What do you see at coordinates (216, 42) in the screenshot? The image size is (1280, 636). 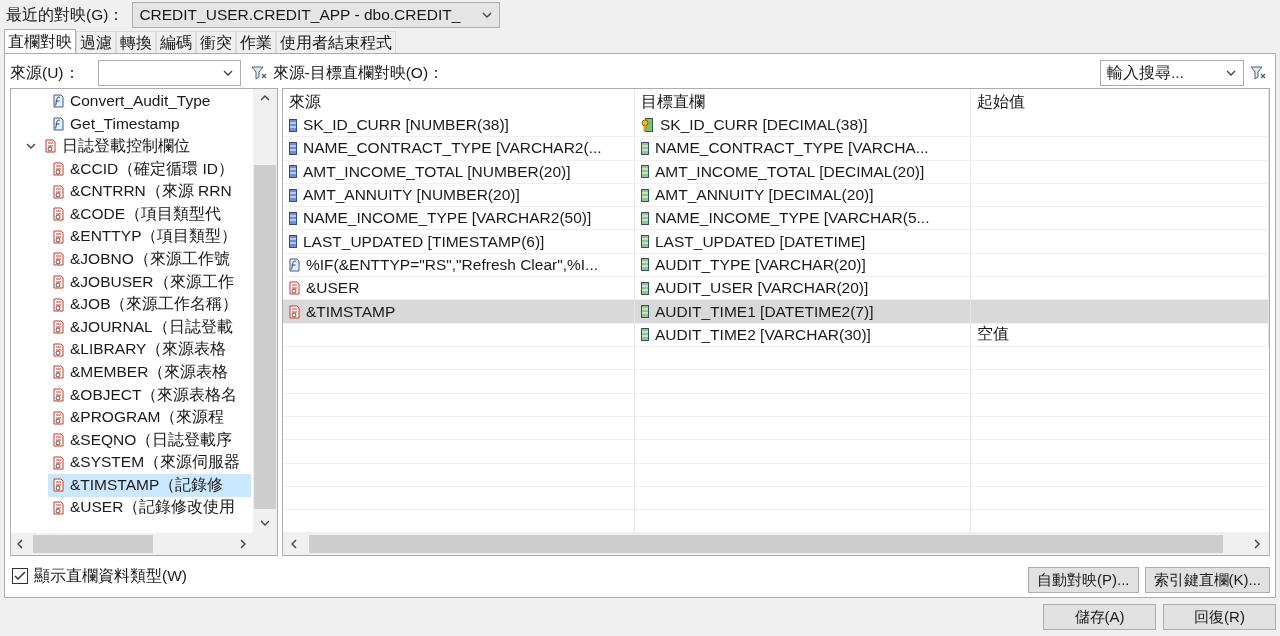 I see `tab: 衝突` at bounding box center [216, 42].